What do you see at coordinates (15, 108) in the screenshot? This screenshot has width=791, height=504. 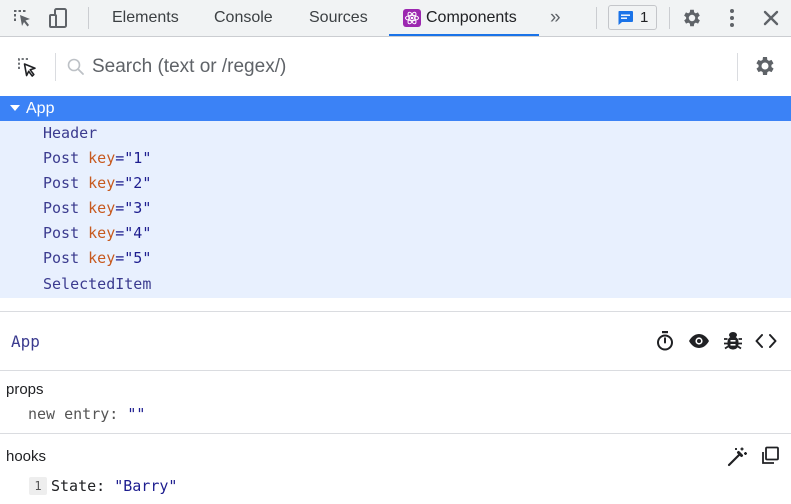 I see `collapse-caret-icon` at bounding box center [15, 108].